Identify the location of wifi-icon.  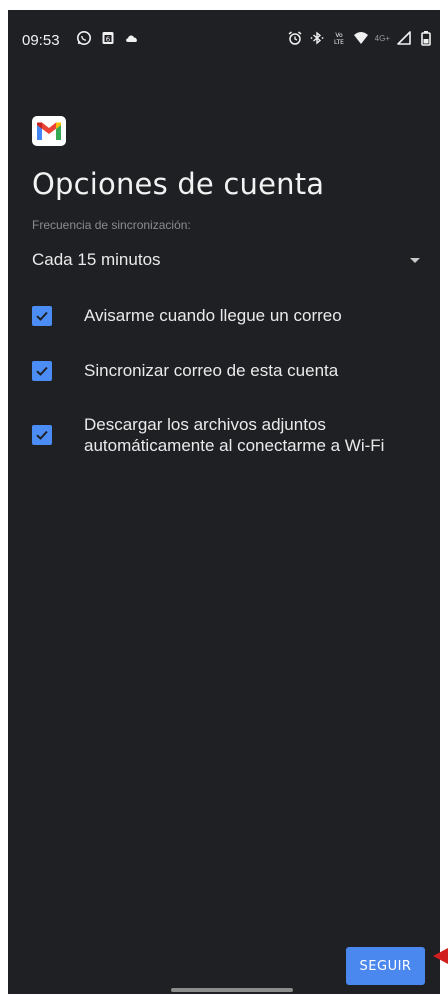
(360, 38).